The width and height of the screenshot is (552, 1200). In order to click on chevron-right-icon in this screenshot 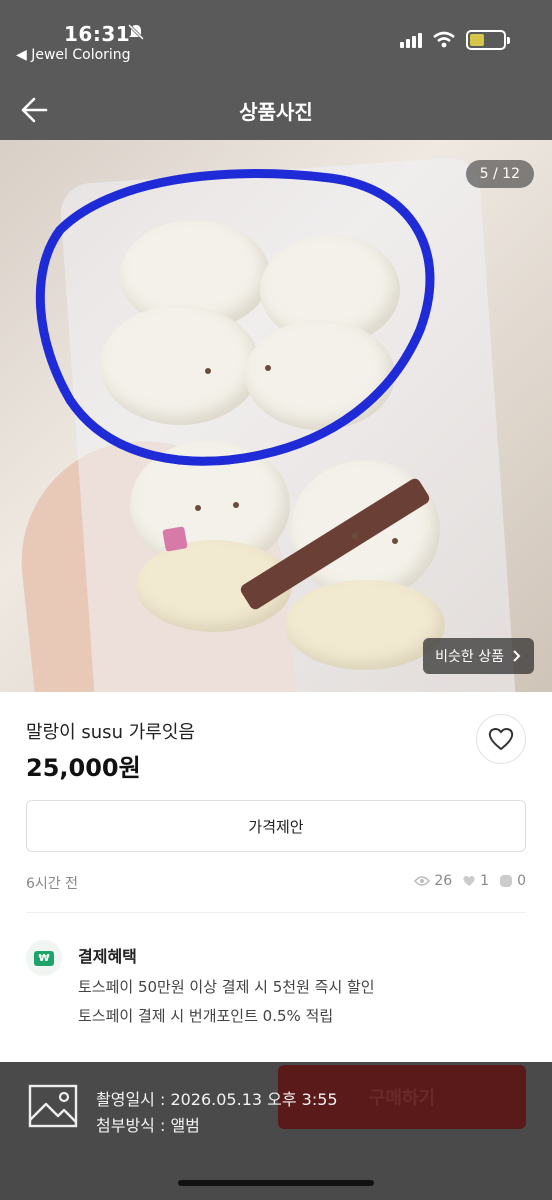, I will do `click(517, 656)`.